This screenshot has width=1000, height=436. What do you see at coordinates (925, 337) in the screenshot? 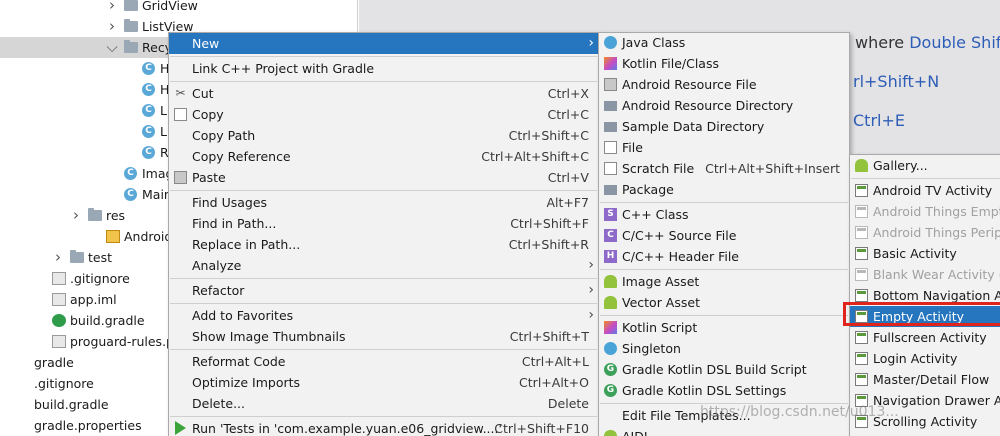
I see `menu-item-fullscreen-activity: Fullscreen Activity` at bounding box center [925, 337].